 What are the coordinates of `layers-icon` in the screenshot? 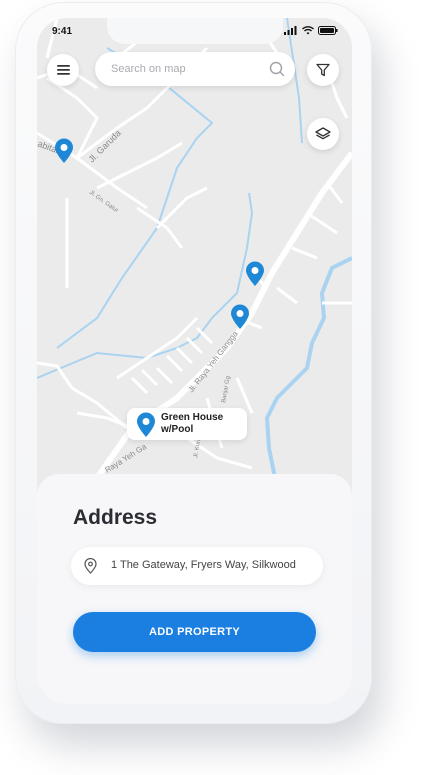 It's located at (323, 132).